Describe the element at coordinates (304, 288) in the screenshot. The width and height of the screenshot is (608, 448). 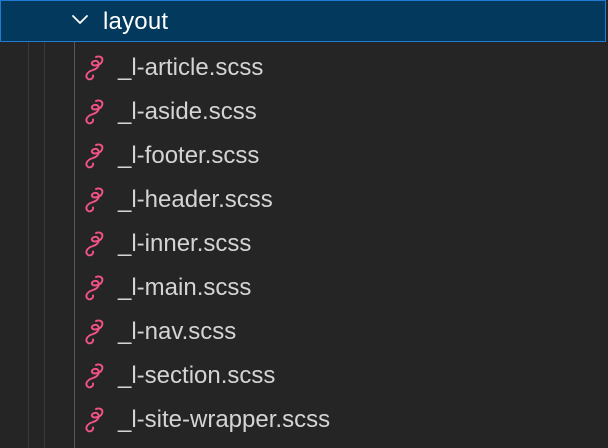
I see `file-item: _l-main.scss` at that location.